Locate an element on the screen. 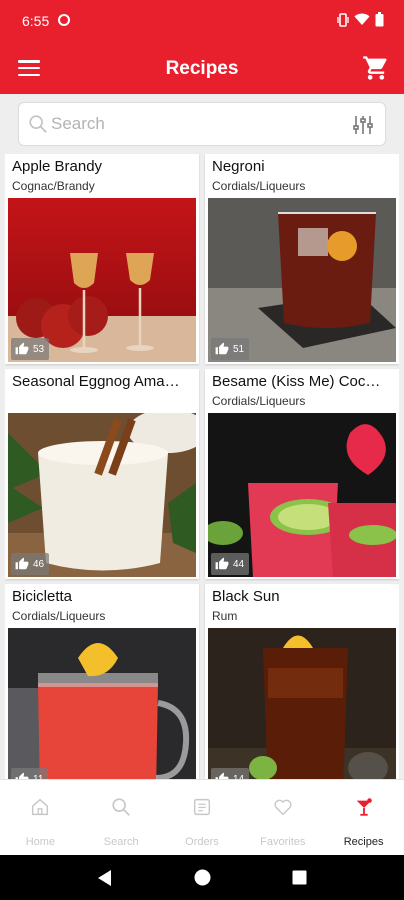  nav-label: Orders is located at coordinates (202, 842).